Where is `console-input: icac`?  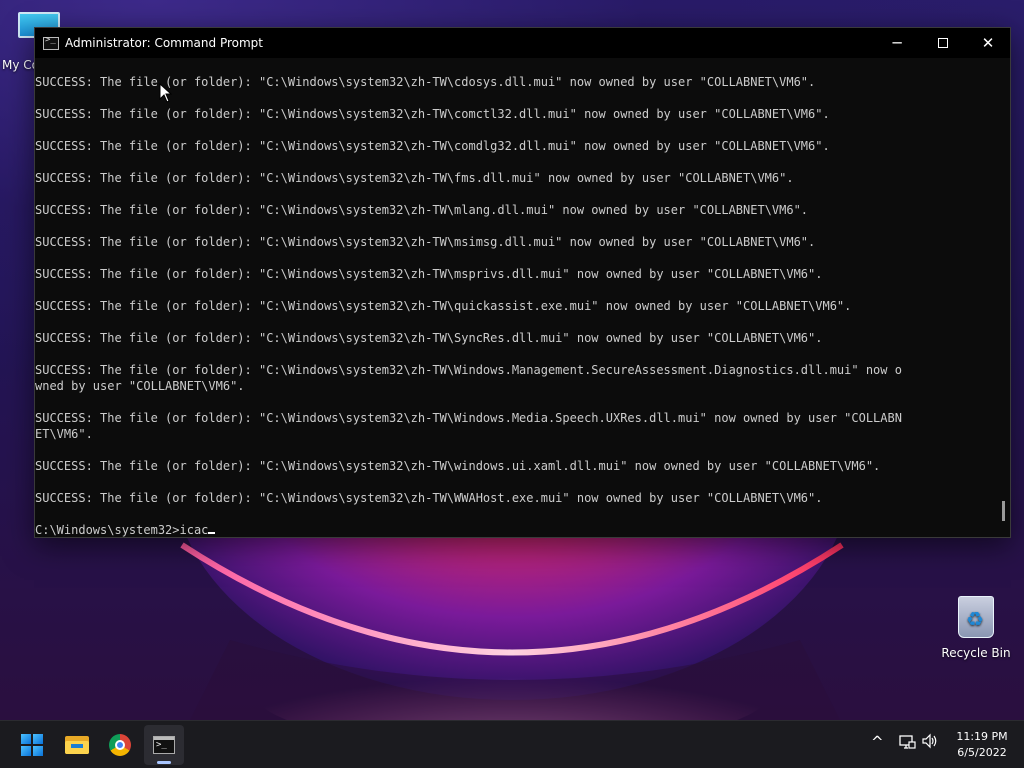 console-input: icac is located at coordinates (194, 530).